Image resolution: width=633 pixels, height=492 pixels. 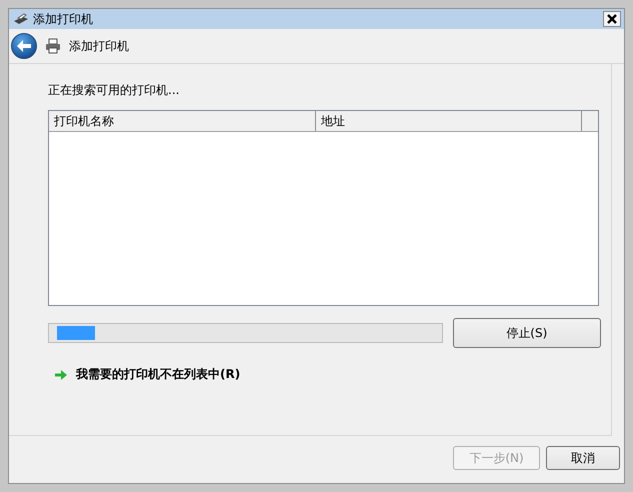 What do you see at coordinates (612, 19) in the screenshot?
I see `close-button` at bounding box center [612, 19].